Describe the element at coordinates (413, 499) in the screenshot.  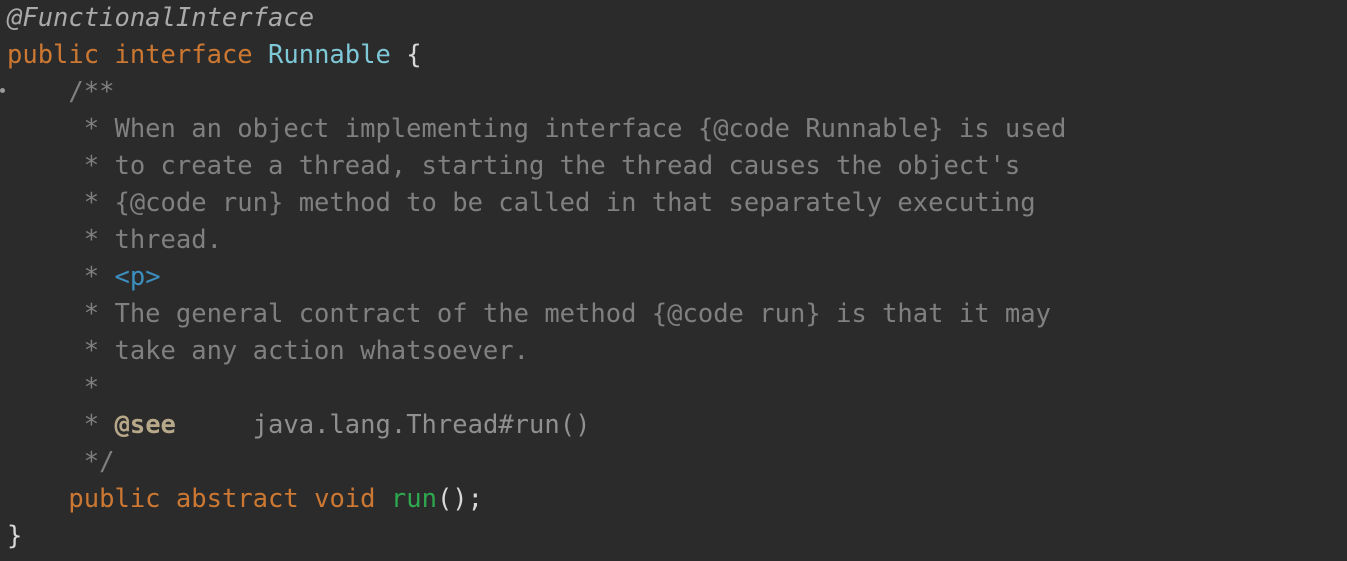
I see `method-name: run` at that location.